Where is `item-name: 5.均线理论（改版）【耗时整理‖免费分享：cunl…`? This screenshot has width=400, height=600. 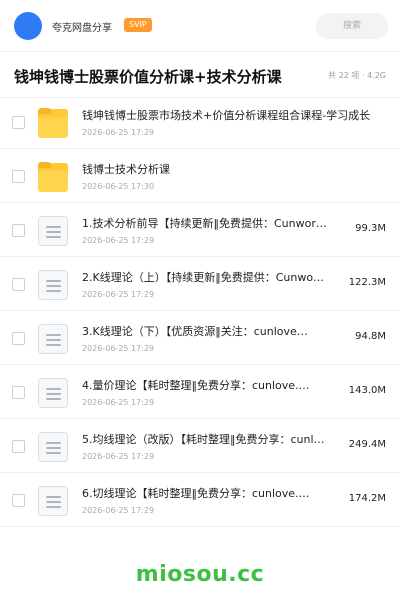 item-name: 5.均线理论（改版）【耗时整理‖免费分享：cunl… is located at coordinates (203, 439).